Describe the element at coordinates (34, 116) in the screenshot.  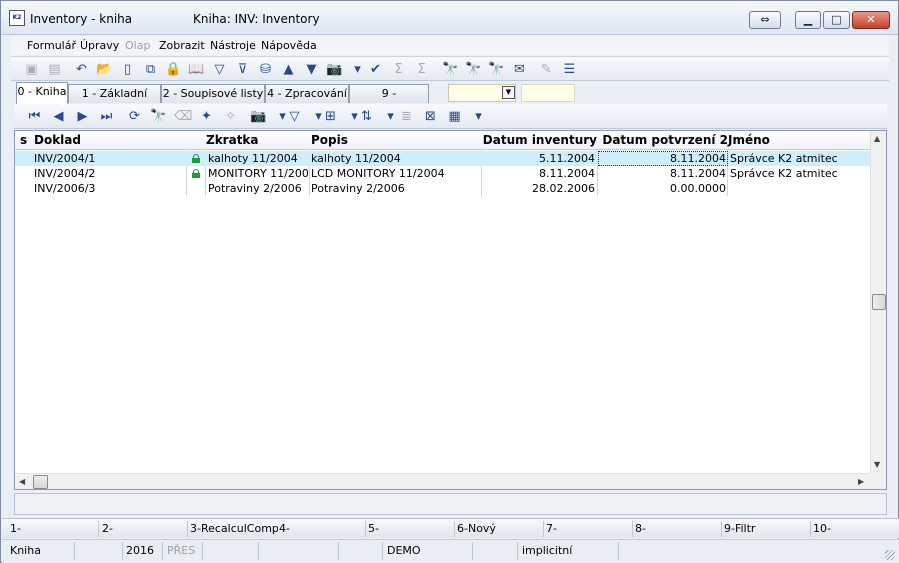
I see `first-record-icon: ⏮` at that location.